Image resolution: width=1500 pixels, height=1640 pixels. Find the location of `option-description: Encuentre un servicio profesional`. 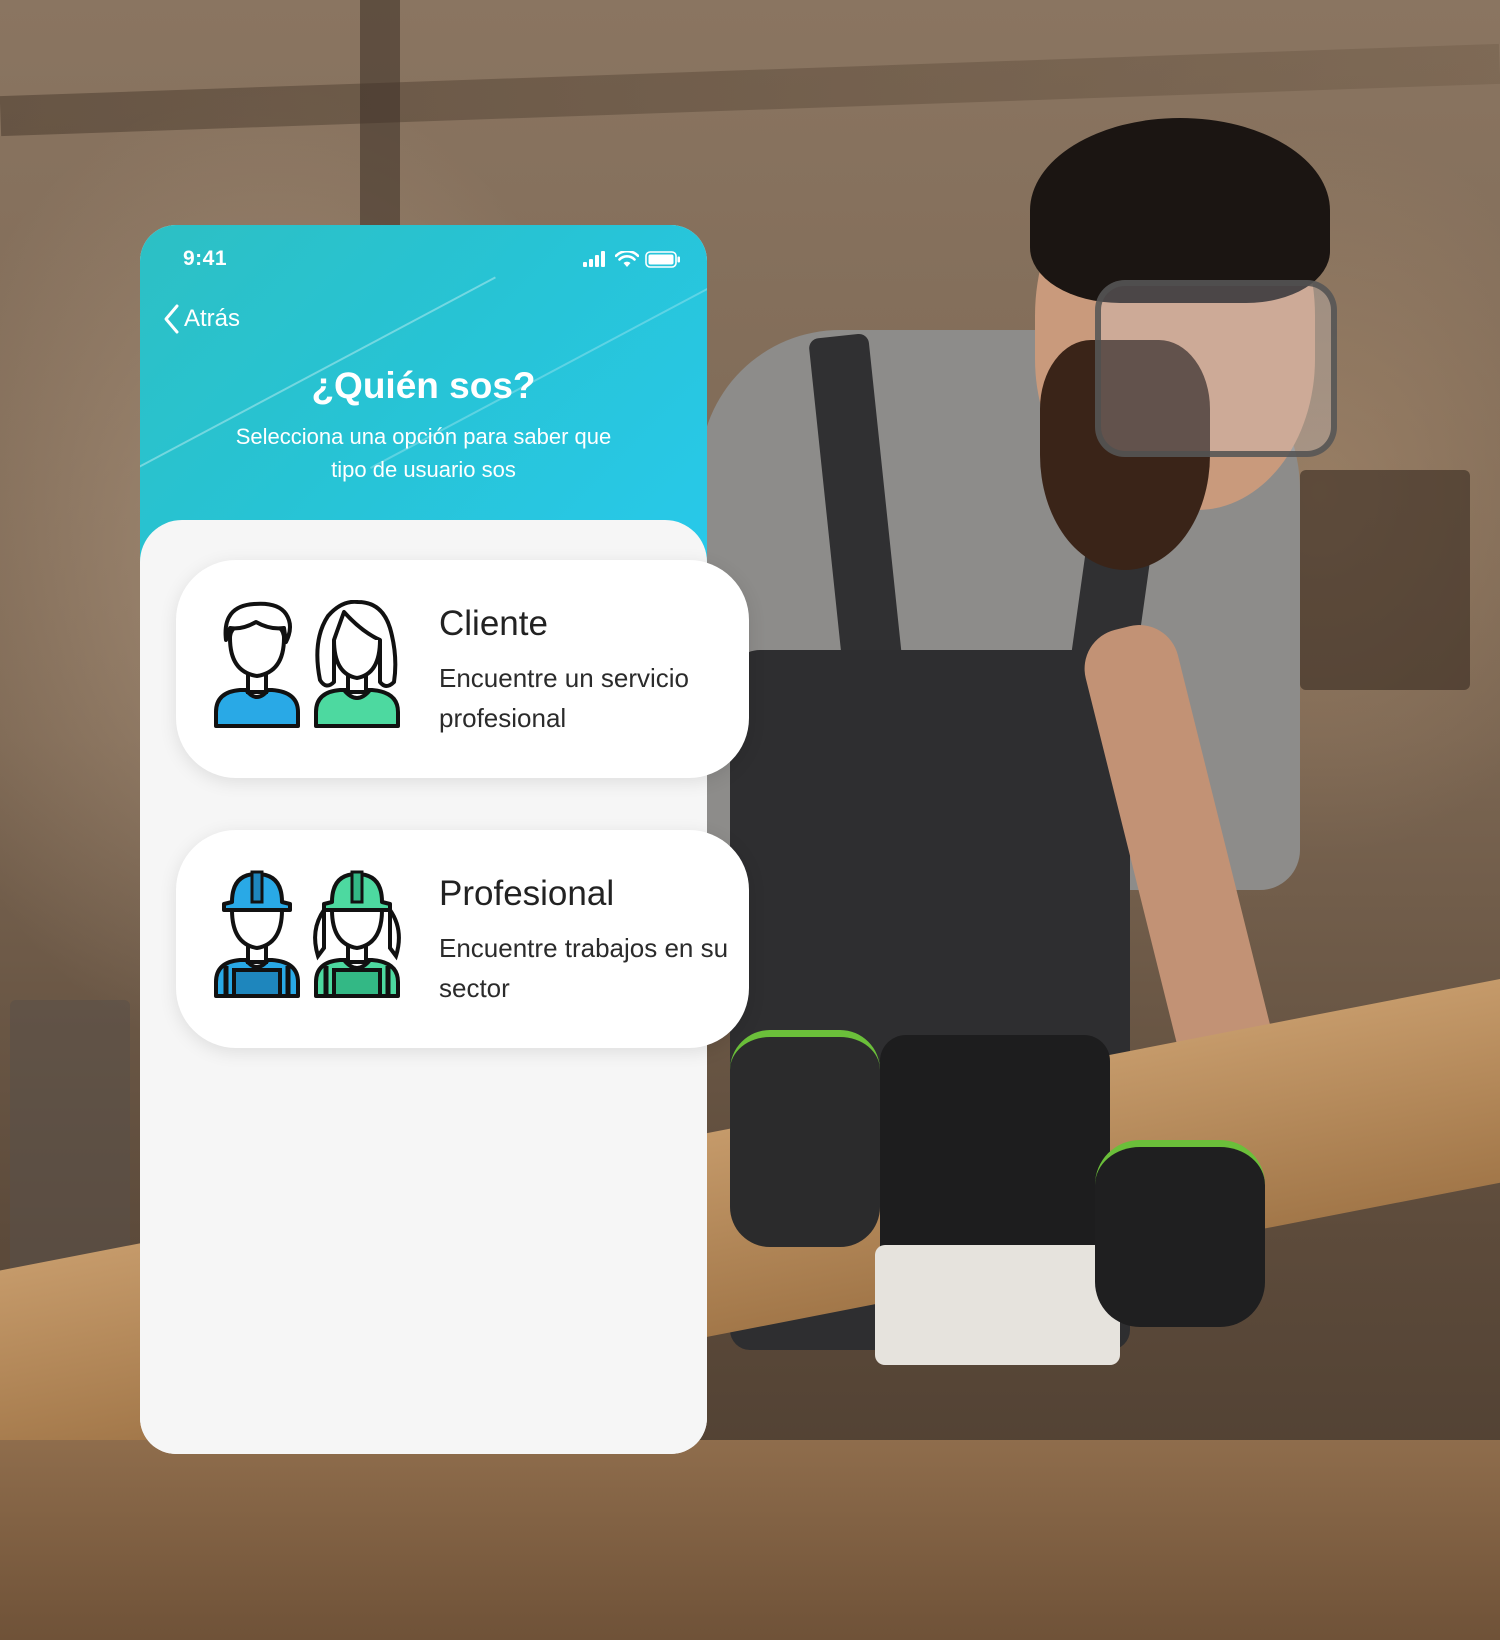

option-description: Encuentre un servicio profesional is located at coordinates (564, 698).